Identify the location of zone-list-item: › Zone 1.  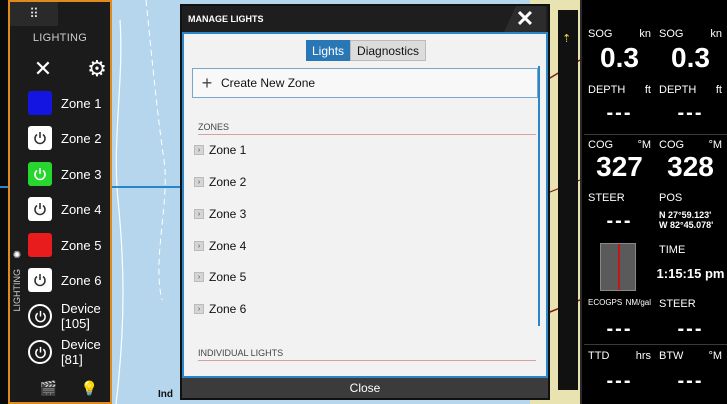
(364, 150).